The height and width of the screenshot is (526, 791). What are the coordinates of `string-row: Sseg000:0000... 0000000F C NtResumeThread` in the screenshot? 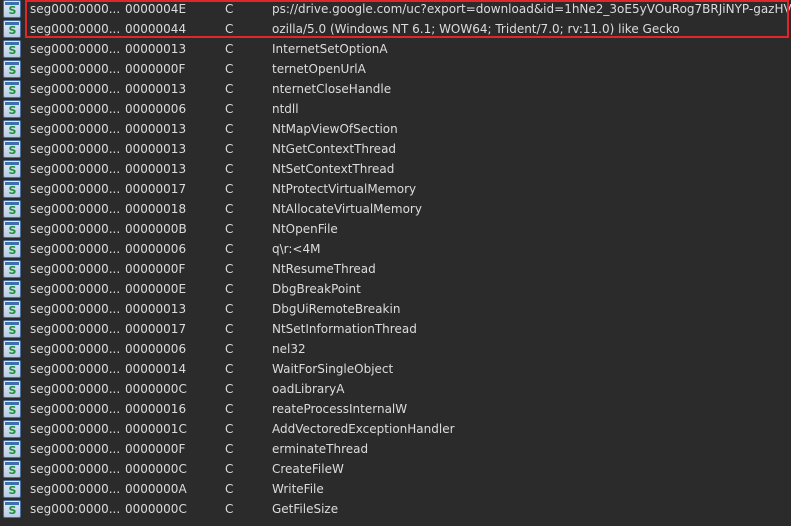 It's located at (395, 269).